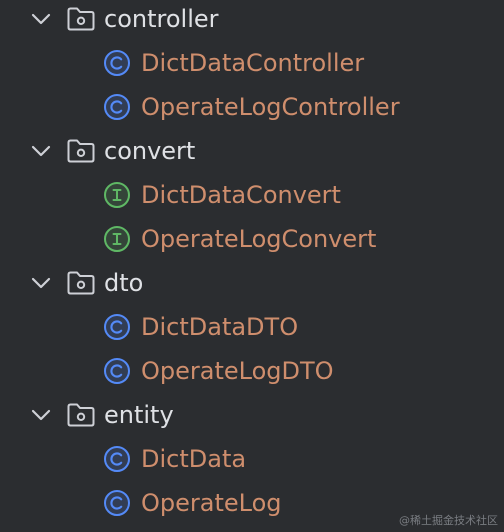 Image resolution: width=504 pixels, height=532 pixels. I want to click on tree-file-DictDataController: DictDataController, so click(252, 63).